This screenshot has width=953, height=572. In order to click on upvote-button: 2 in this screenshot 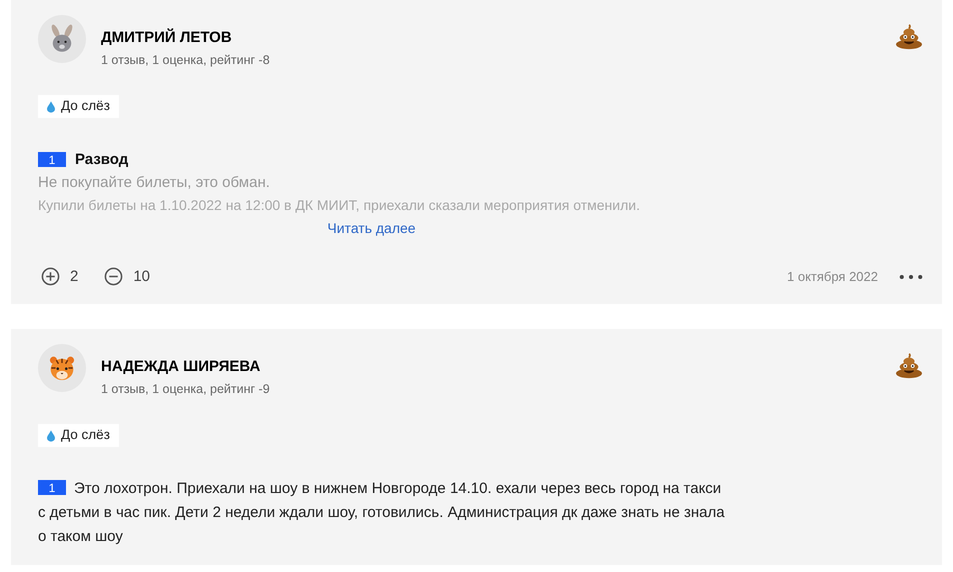, I will do `click(59, 277)`.